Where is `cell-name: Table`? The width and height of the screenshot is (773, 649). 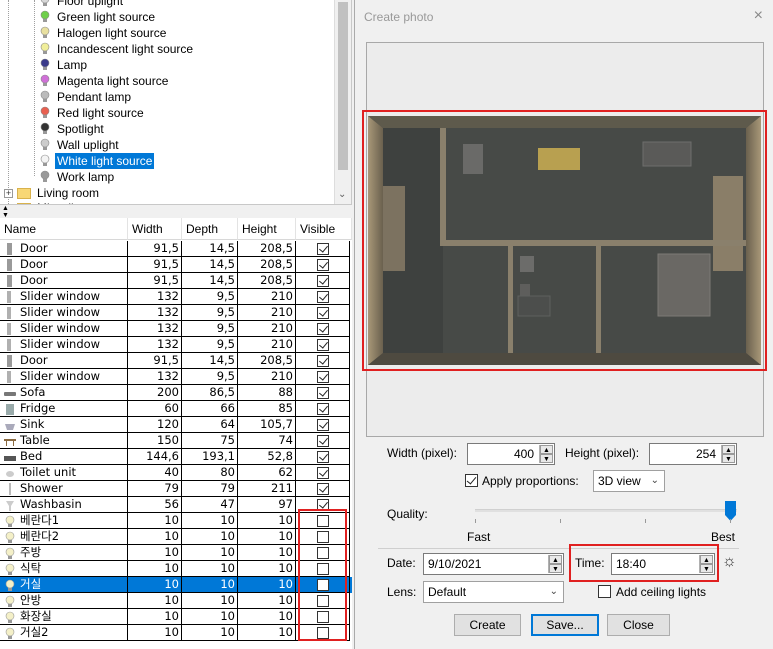
cell-name: Table is located at coordinates (64, 441).